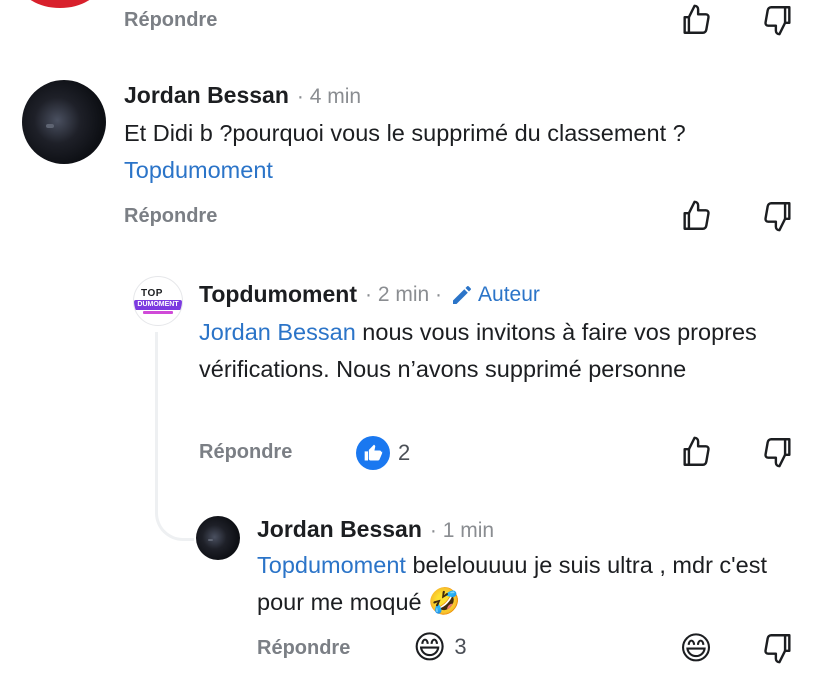  Describe the element at coordinates (174, 436) in the screenshot. I see `thread-connector` at that location.